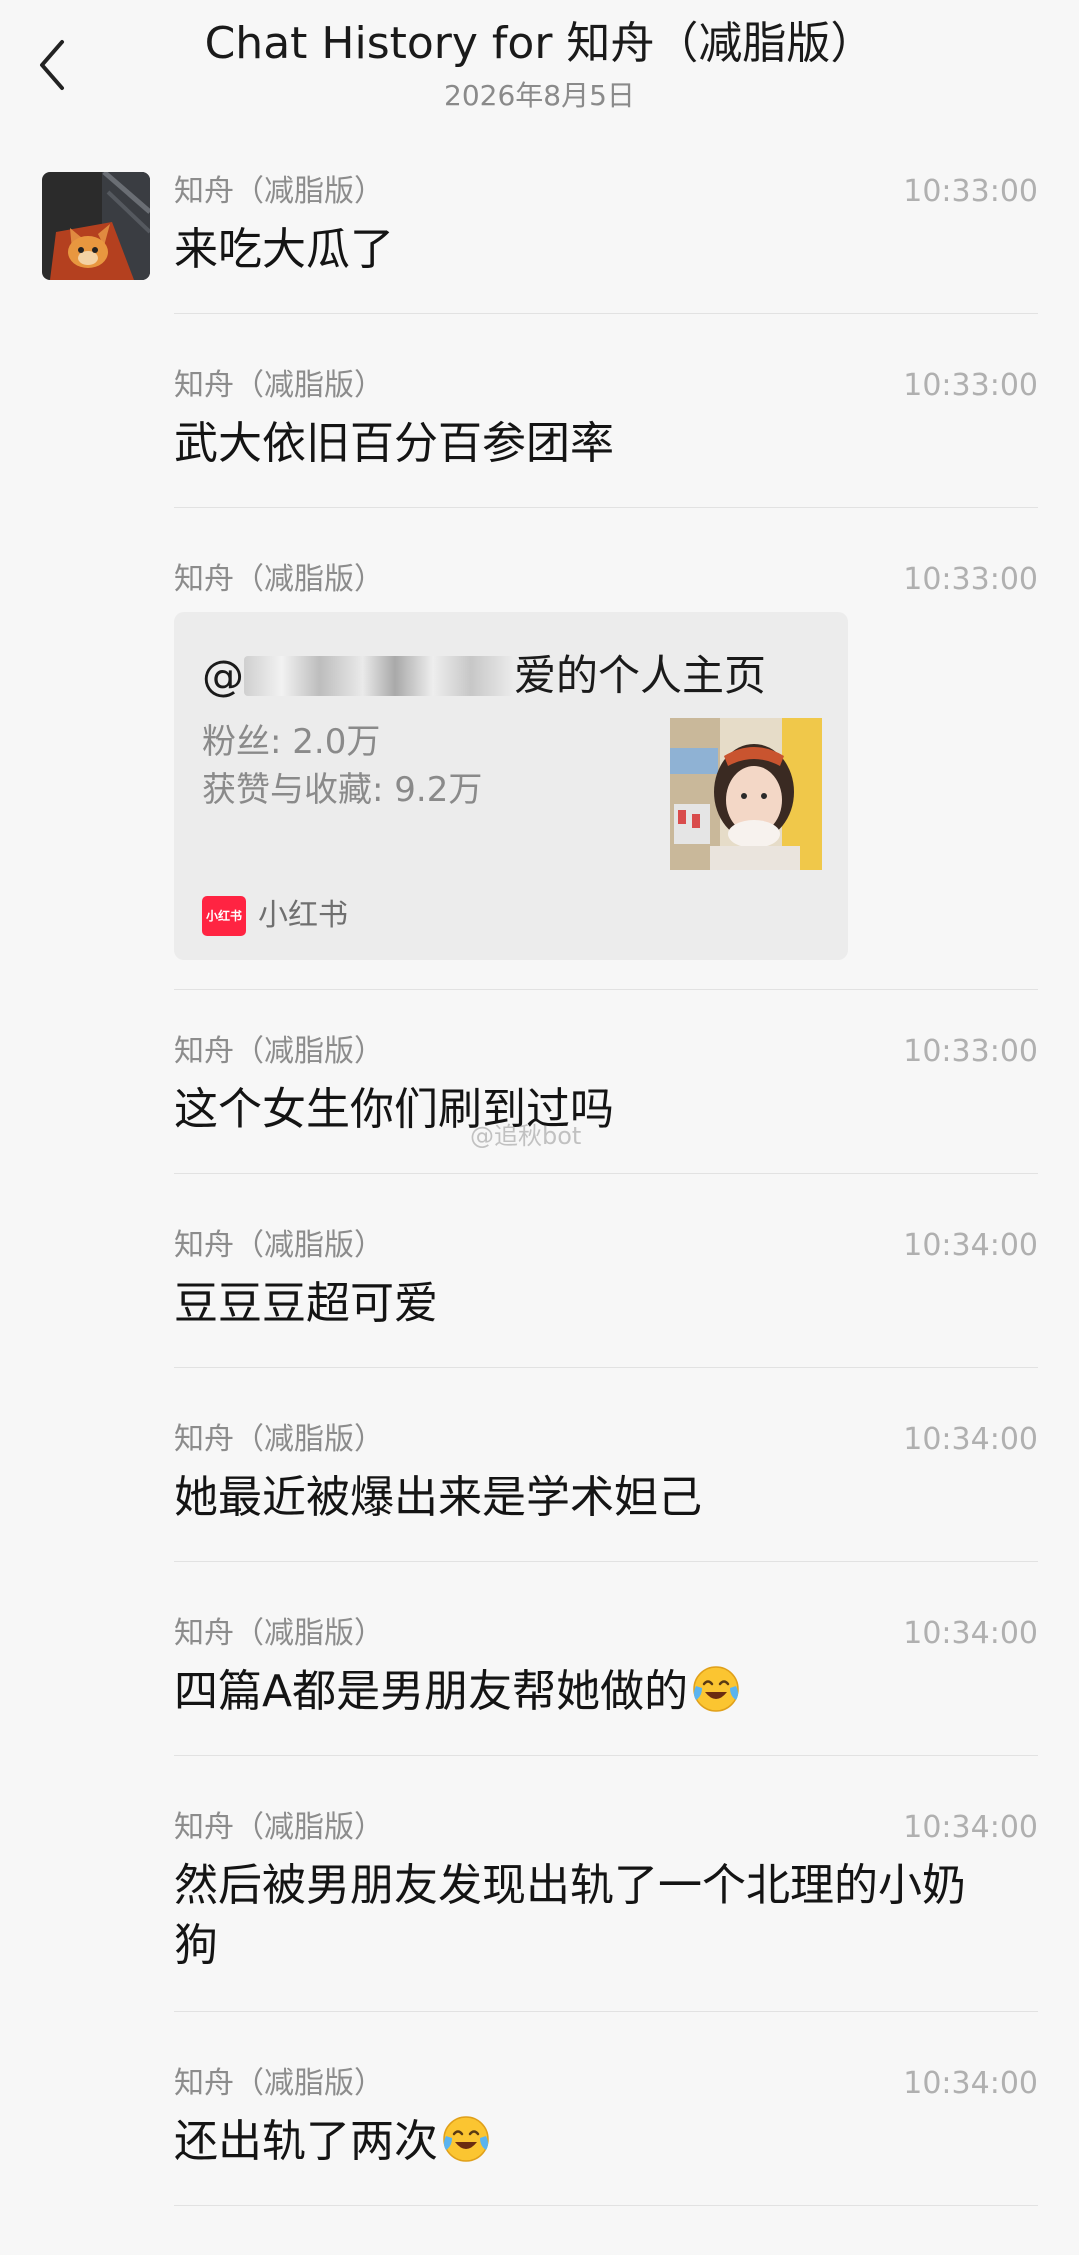  I want to click on chat-message: 知舟（减脂版） 10:33:00 武大依旧百分百参团率, so click(606, 438).